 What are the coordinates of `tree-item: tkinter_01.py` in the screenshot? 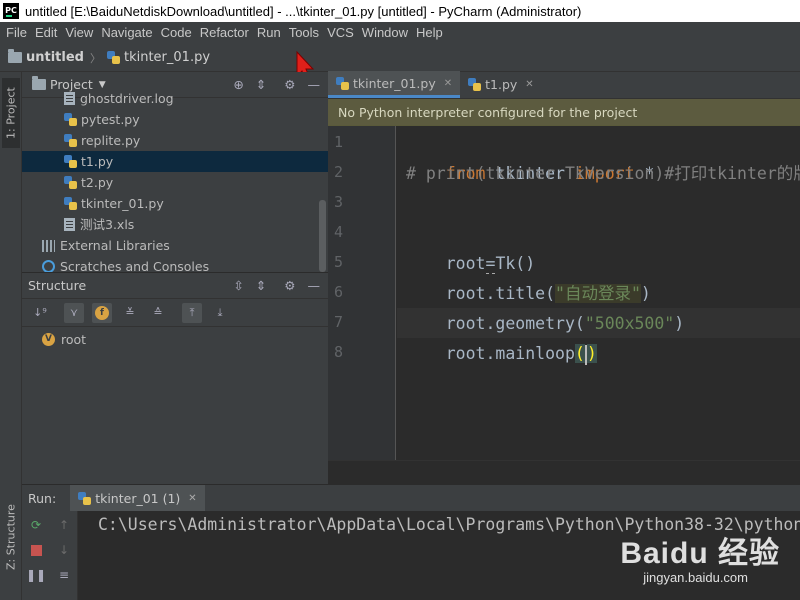 It's located at (175, 203).